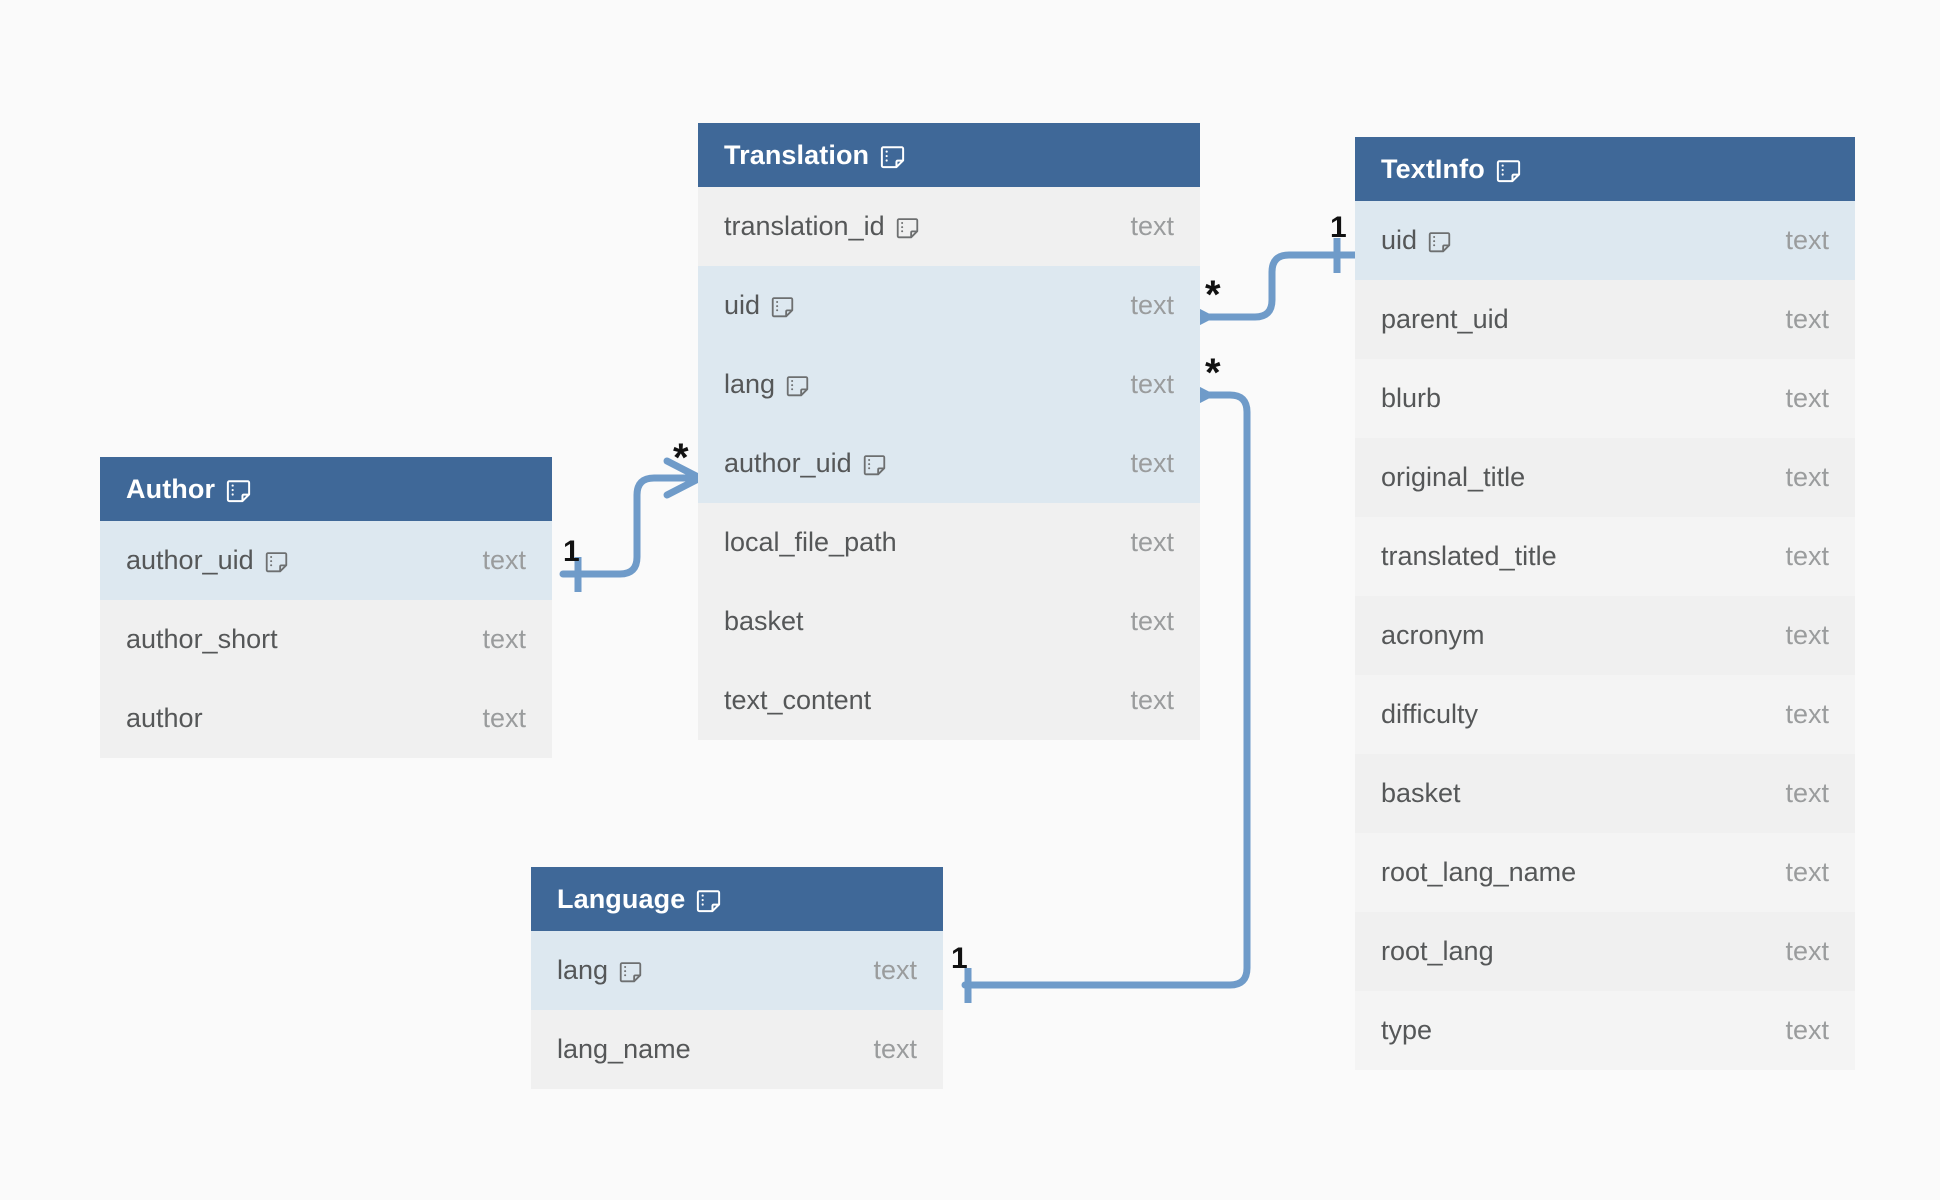 This screenshot has width=1940, height=1200. Describe the element at coordinates (1605, 398) in the screenshot. I see `field-row: blurb text` at that location.